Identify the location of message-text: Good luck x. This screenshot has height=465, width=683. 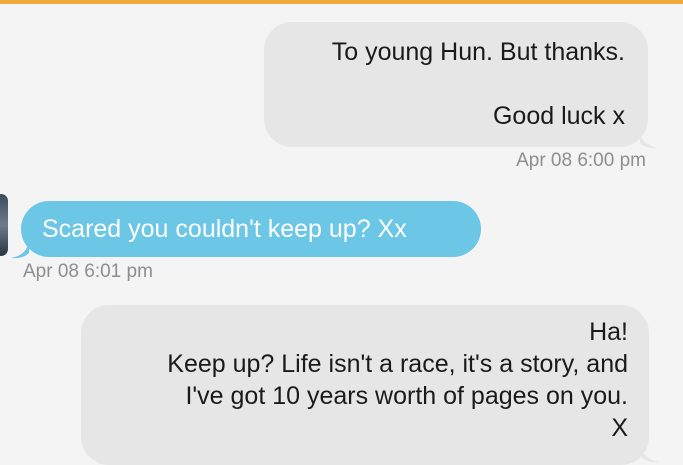
(558, 116).